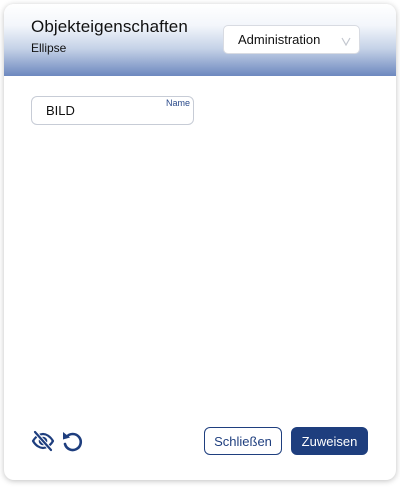 This screenshot has height=488, width=400. I want to click on dialog-title: Objekteigenschaften, so click(109, 26).